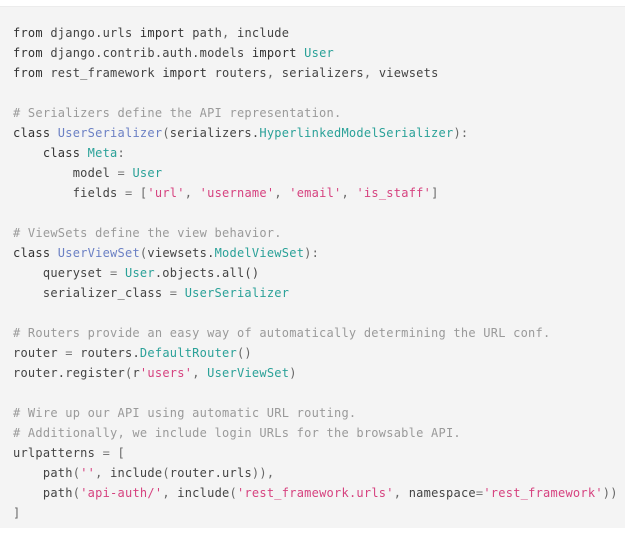  Describe the element at coordinates (237, 293) in the screenshot. I see `code-token-builtin: UserSerializer` at that location.